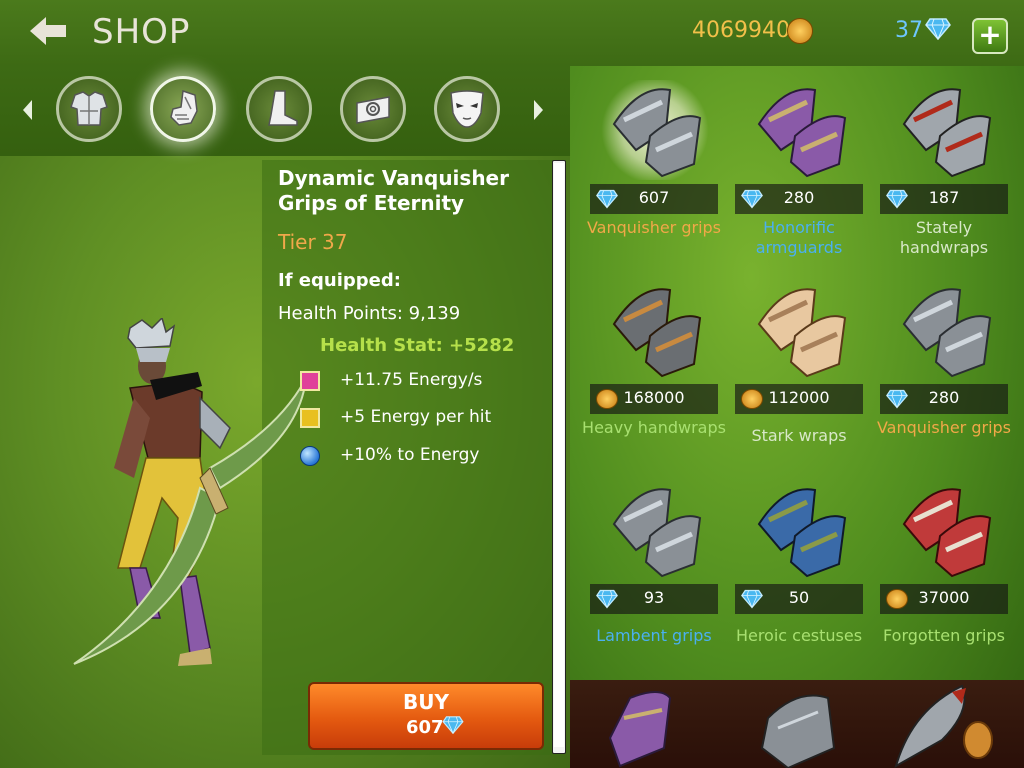 The image size is (1024, 768). I want to click on item-name: Stark wraps, so click(799, 435).